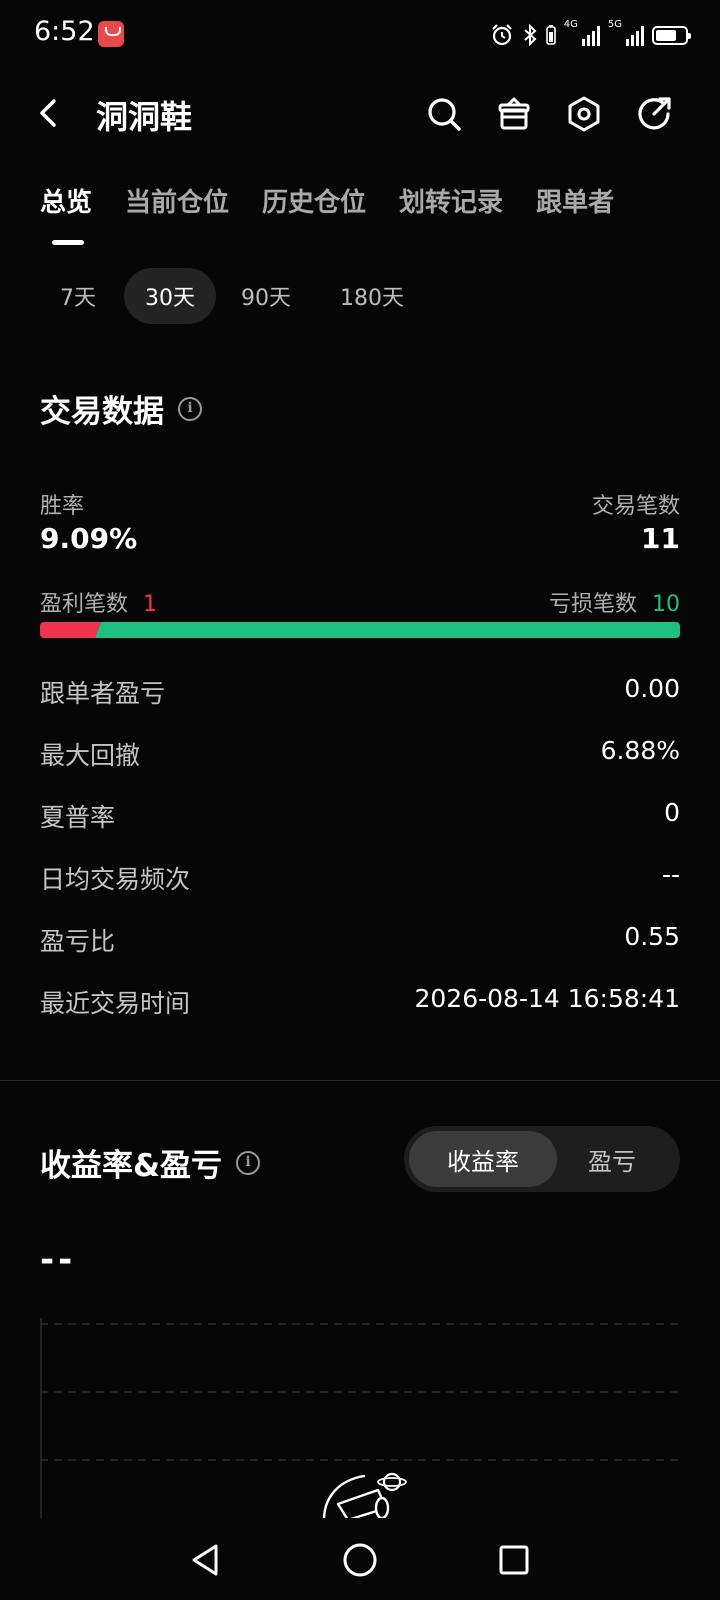 Image resolution: width=720 pixels, height=1600 pixels. What do you see at coordinates (78, 817) in the screenshot?
I see `stat-sharpe-label: 夏普率` at bounding box center [78, 817].